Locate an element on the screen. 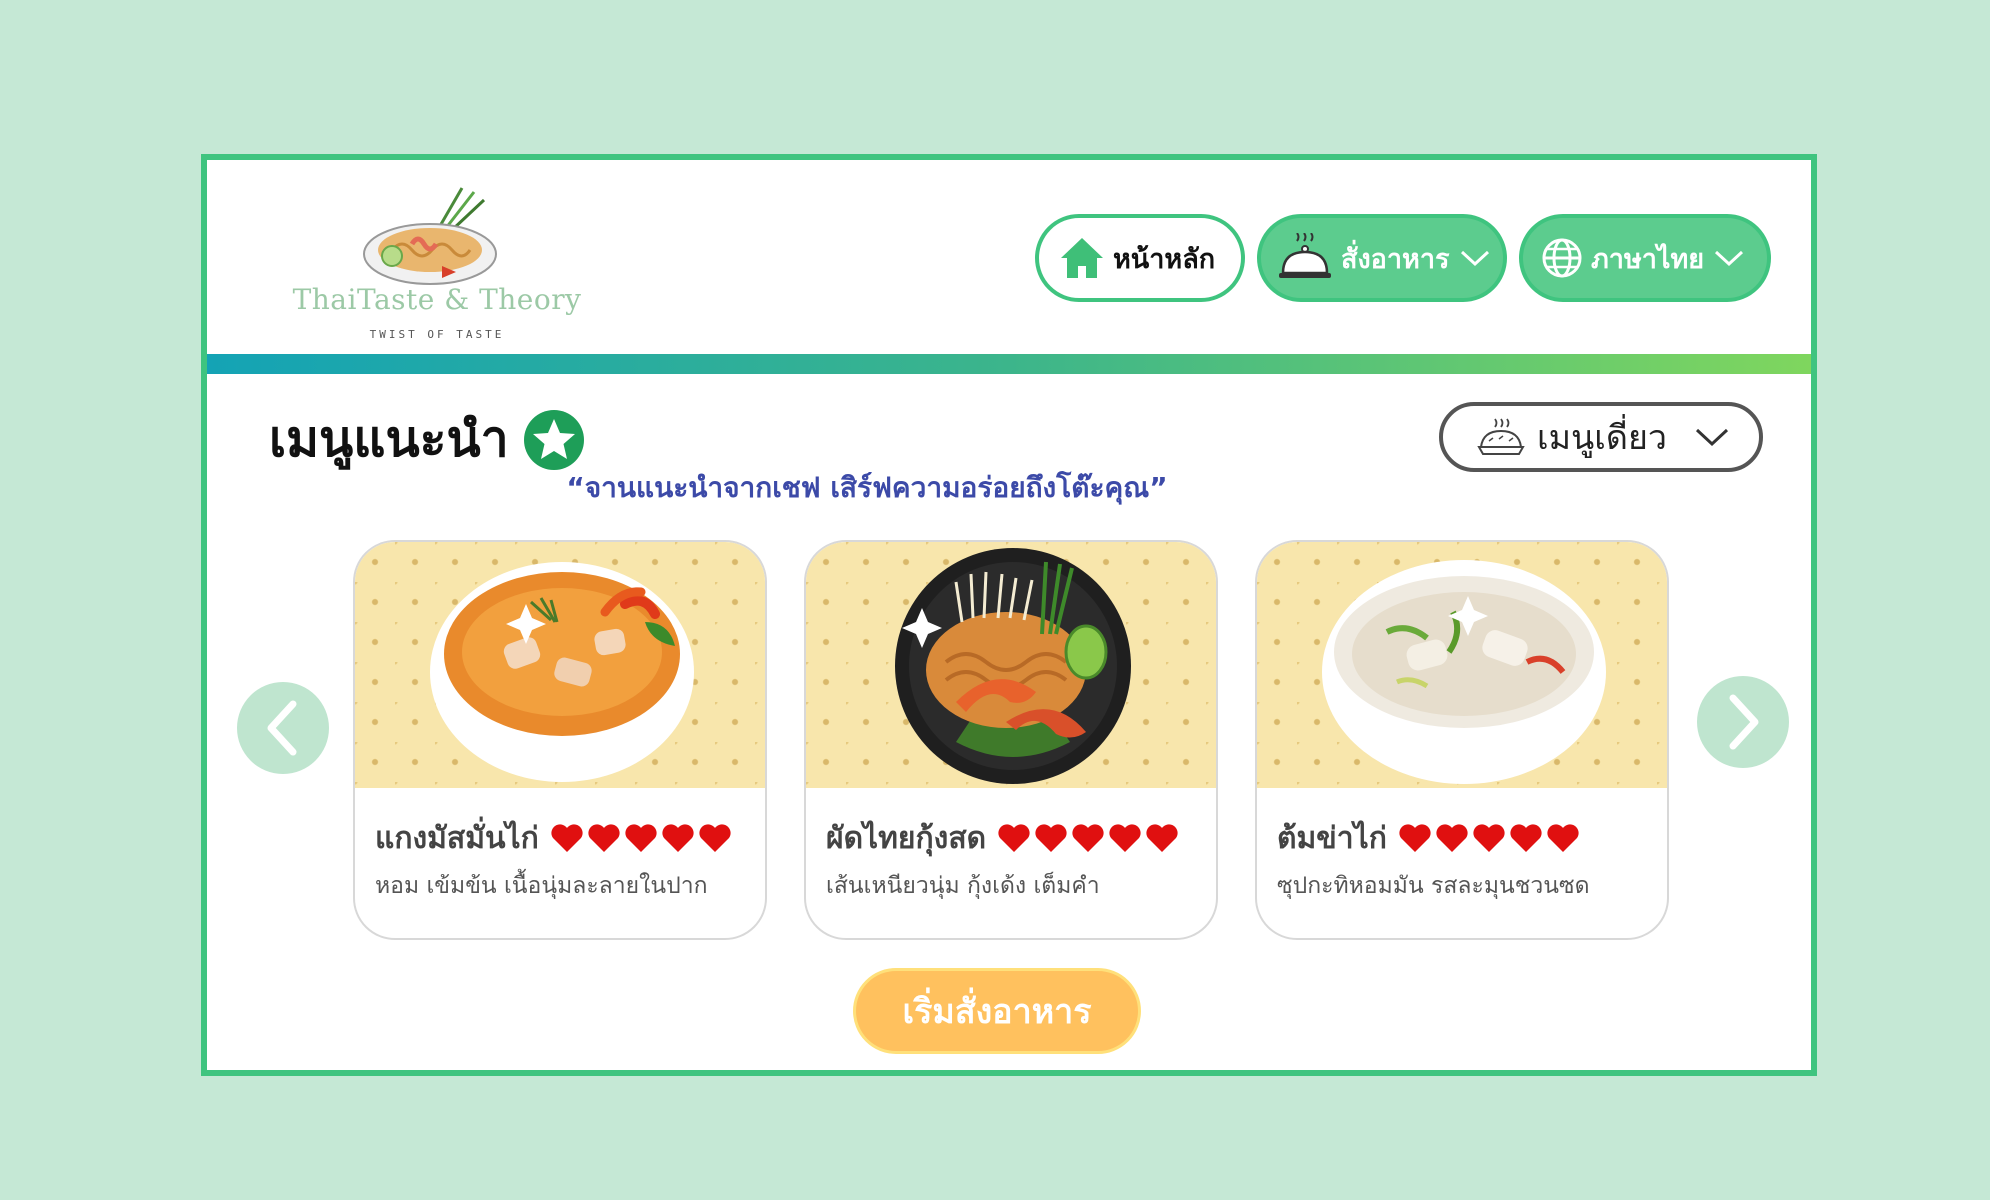  menu-card-name: ต้มข่าไก่ is located at coordinates (1332, 838).